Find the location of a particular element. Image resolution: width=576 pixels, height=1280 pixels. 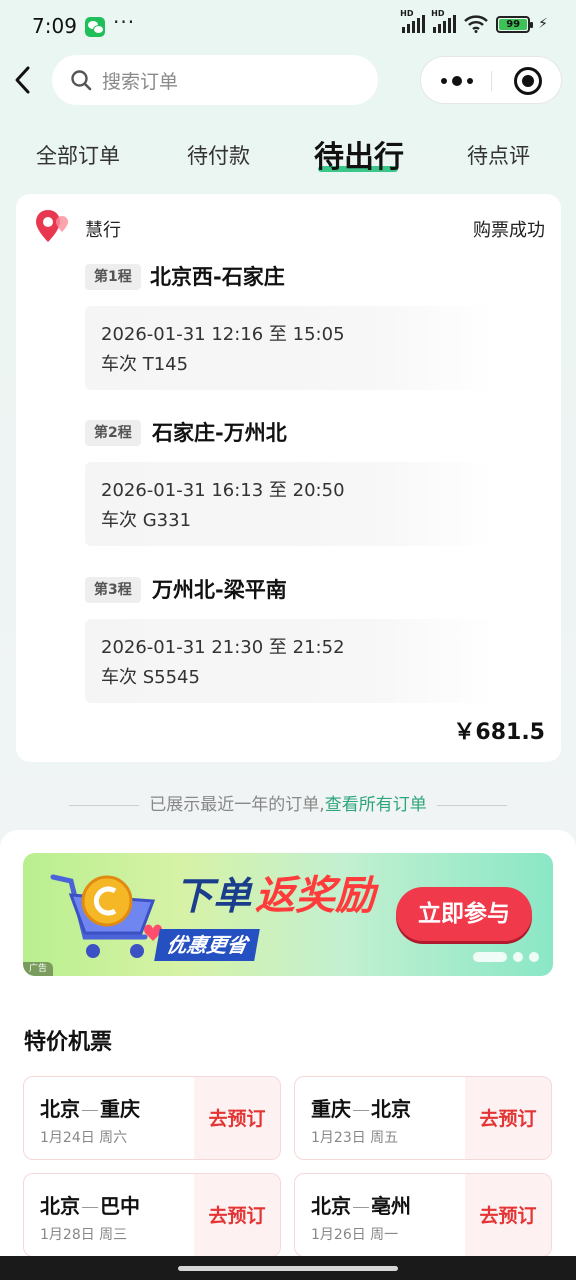

flight-deal-card: 北京 重庆 1月24日 周六 去预订 is located at coordinates (152, 1118).